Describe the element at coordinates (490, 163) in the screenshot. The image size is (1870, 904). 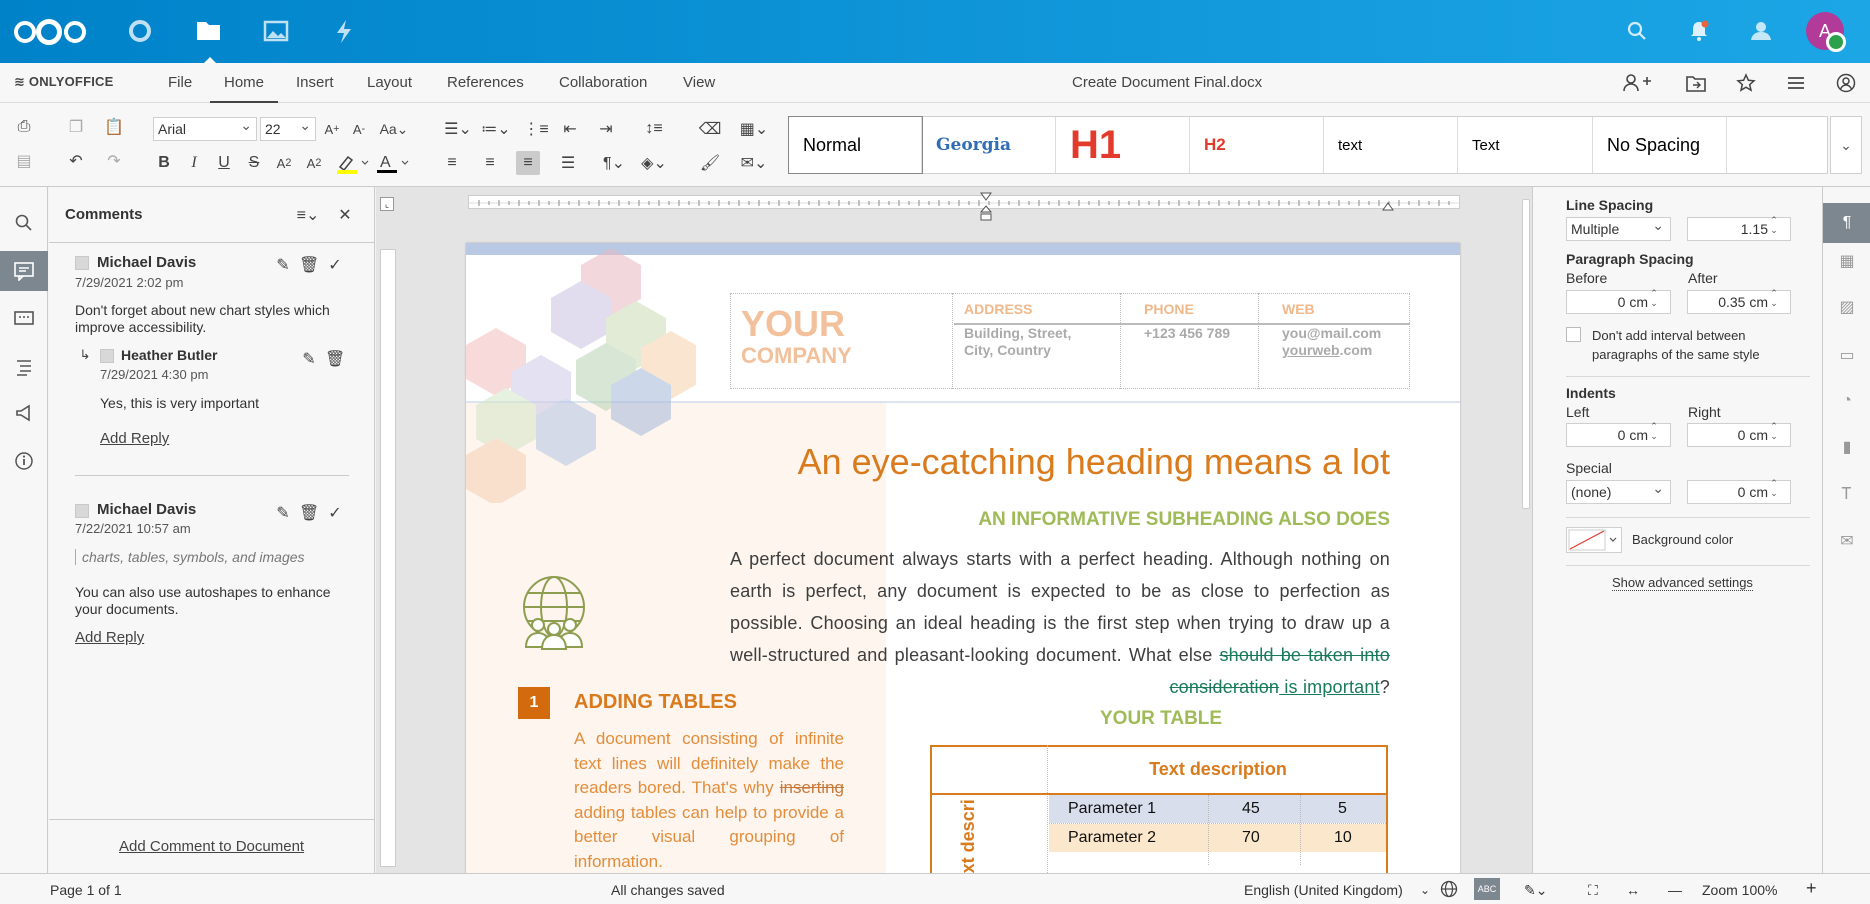
I see `align-center-icon: ≡` at that location.